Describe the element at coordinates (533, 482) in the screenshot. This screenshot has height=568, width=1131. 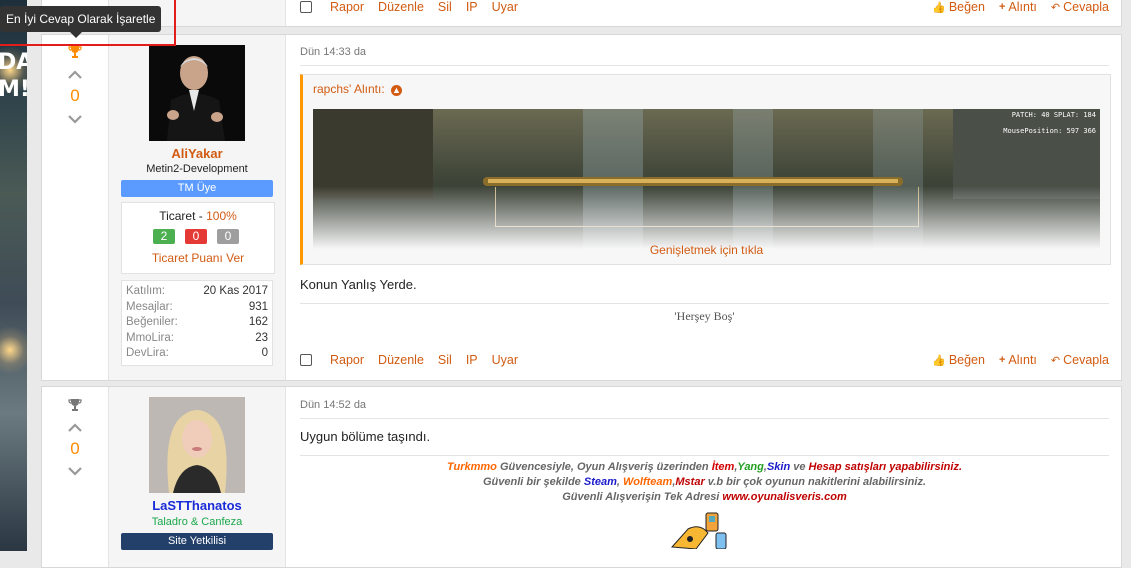
I see `signature-fragment: Güvenli bir şekilde` at that location.